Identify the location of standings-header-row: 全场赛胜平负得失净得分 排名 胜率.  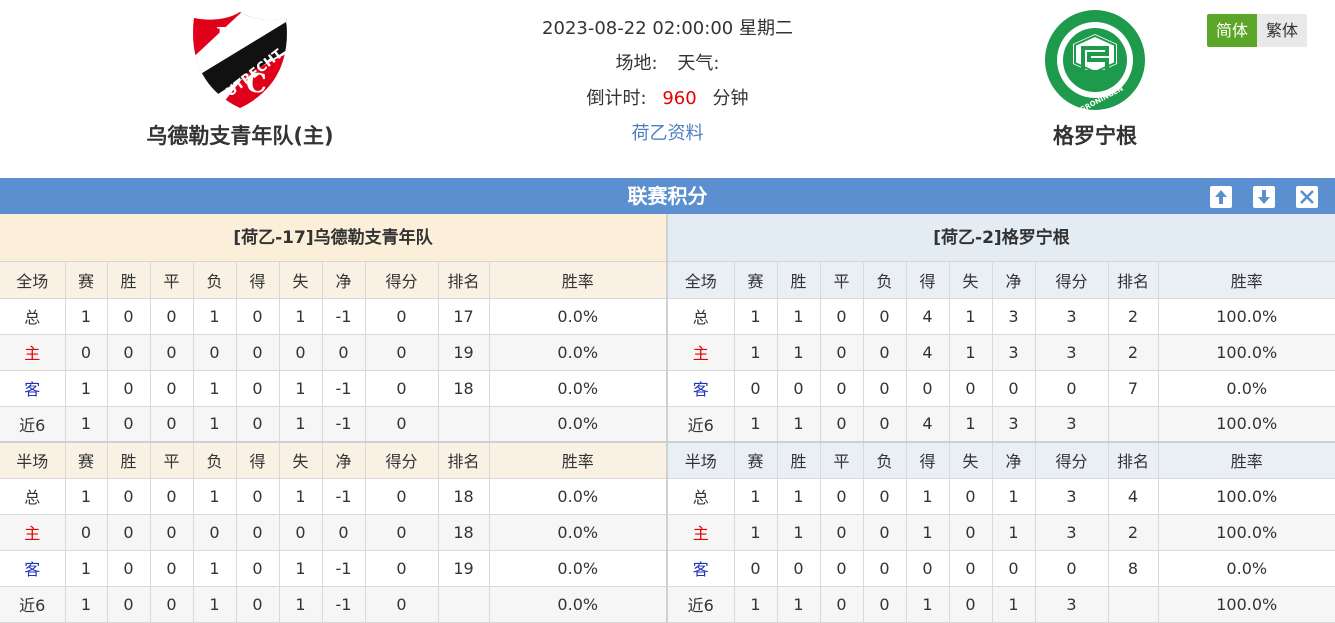
(333, 280).